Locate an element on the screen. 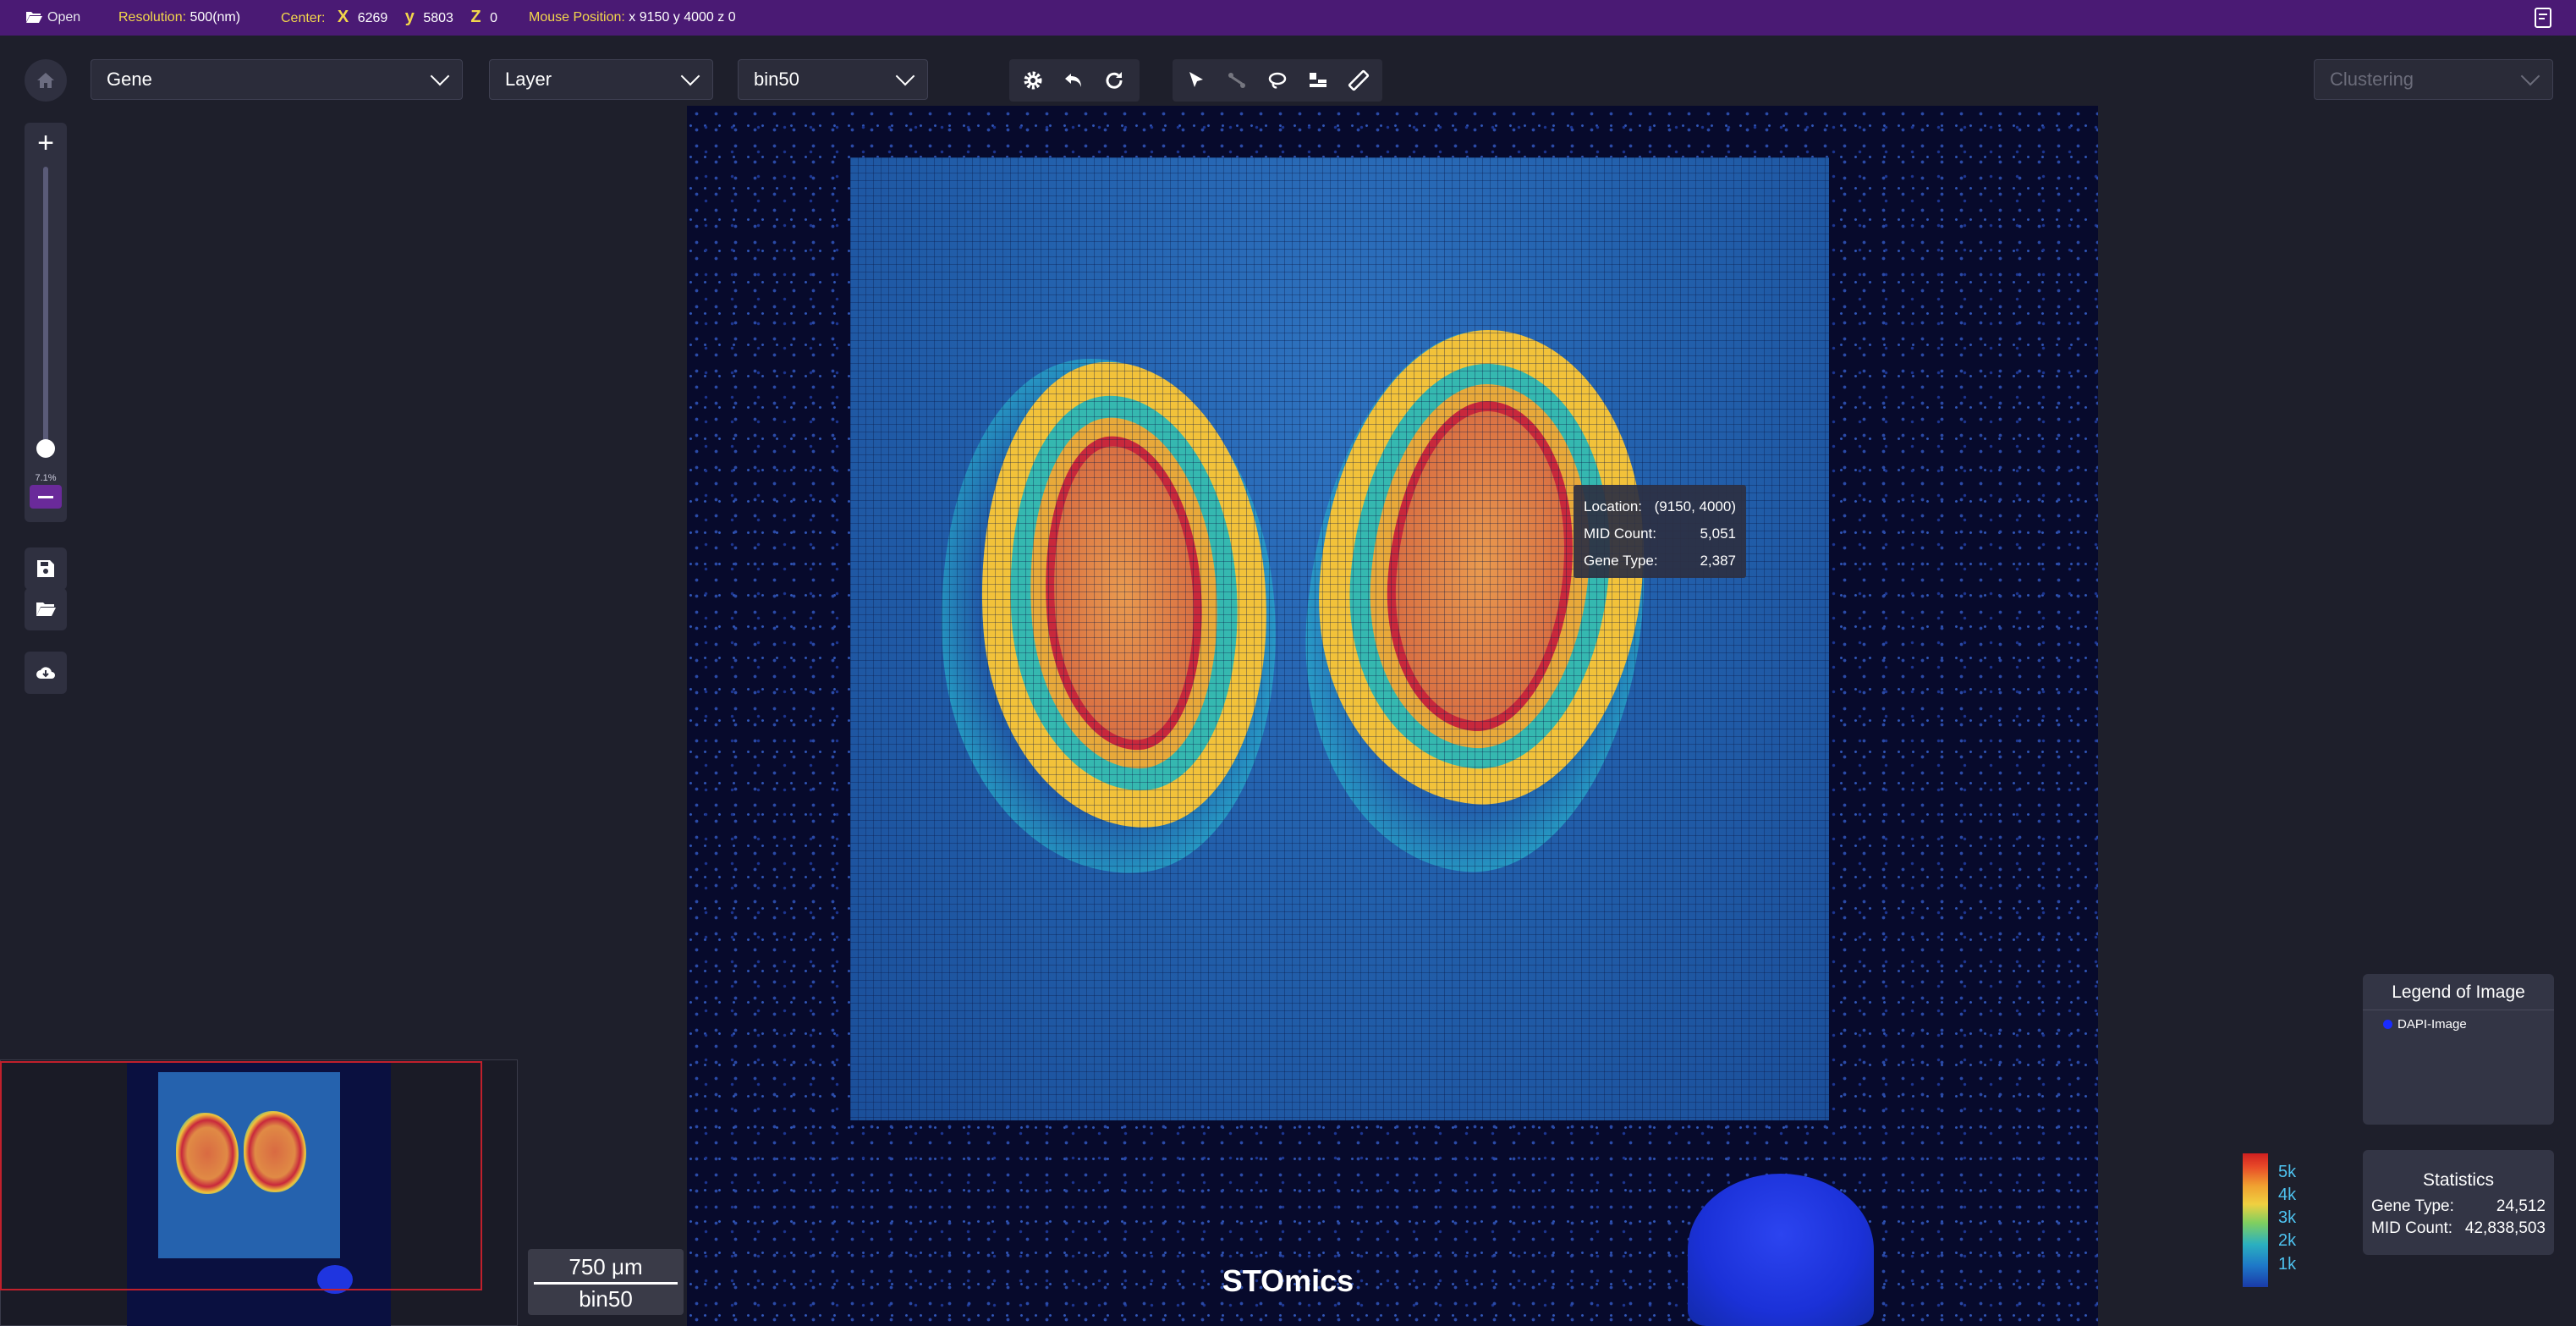  colorbar-tick: 1k is located at coordinates (2287, 1265).